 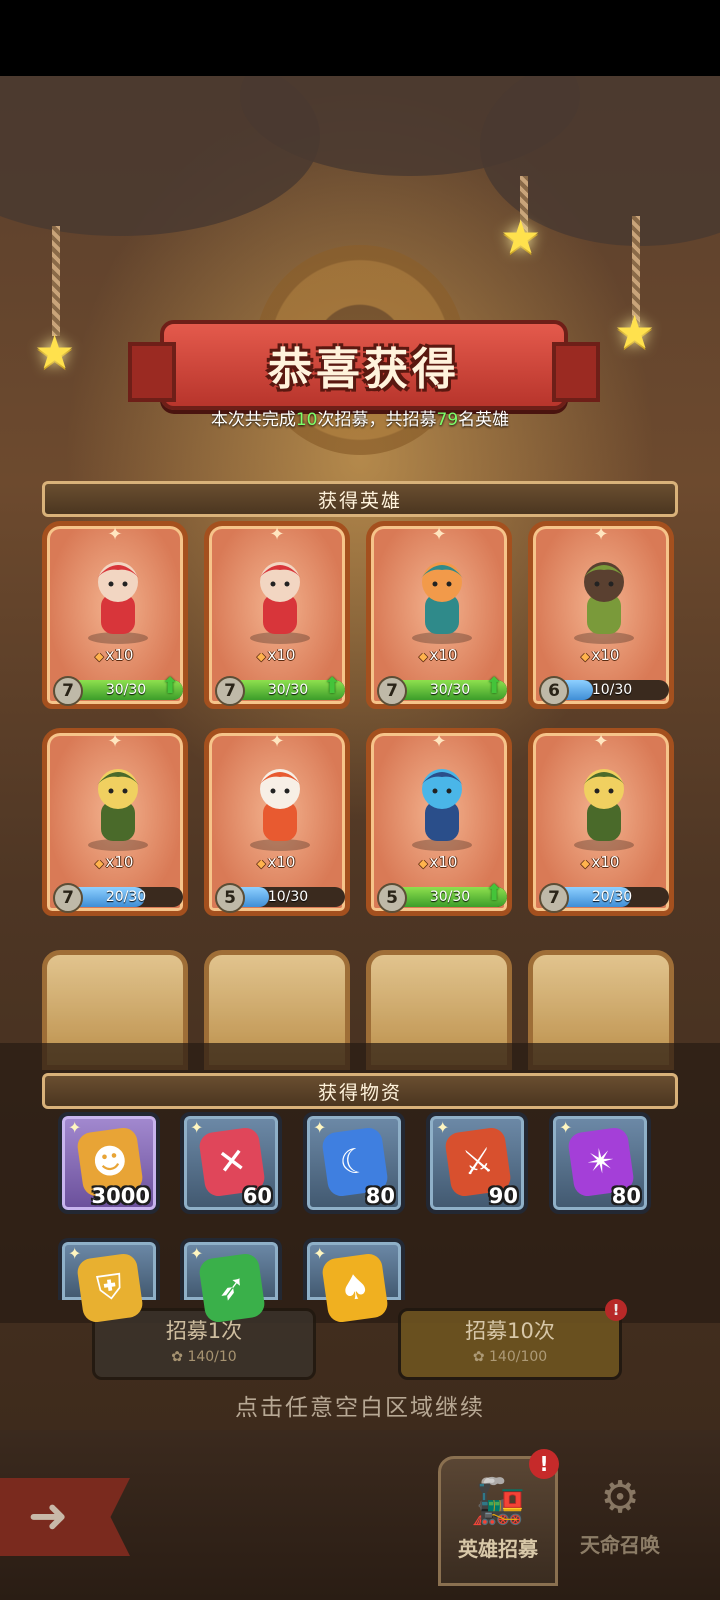 What do you see at coordinates (110, 1288) in the screenshot?
I see `shield-gem-icon: ⛨` at bounding box center [110, 1288].